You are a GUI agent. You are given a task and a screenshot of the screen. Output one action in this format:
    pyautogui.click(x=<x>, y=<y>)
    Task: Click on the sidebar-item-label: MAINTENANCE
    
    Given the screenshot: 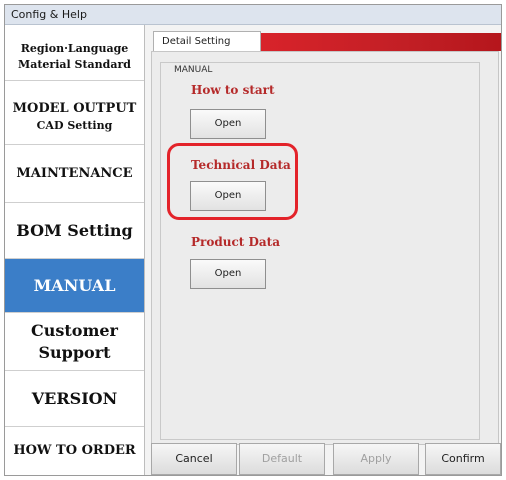 What is the action you would take?
    pyautogui.click(x=74, y=173)
    